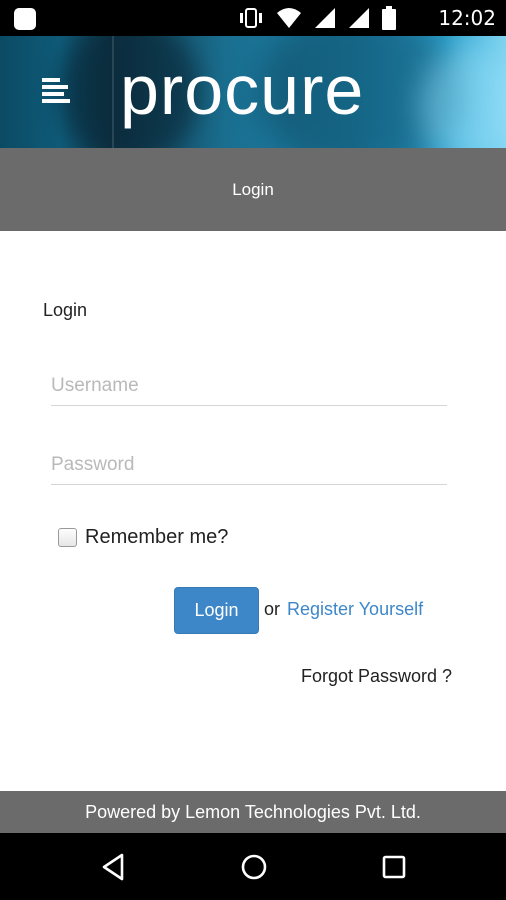 This screenshot has width=506, height=900. Describe the element at coordinates (65, 310) in the screenshot. I see `form-heading: Login` at that location.